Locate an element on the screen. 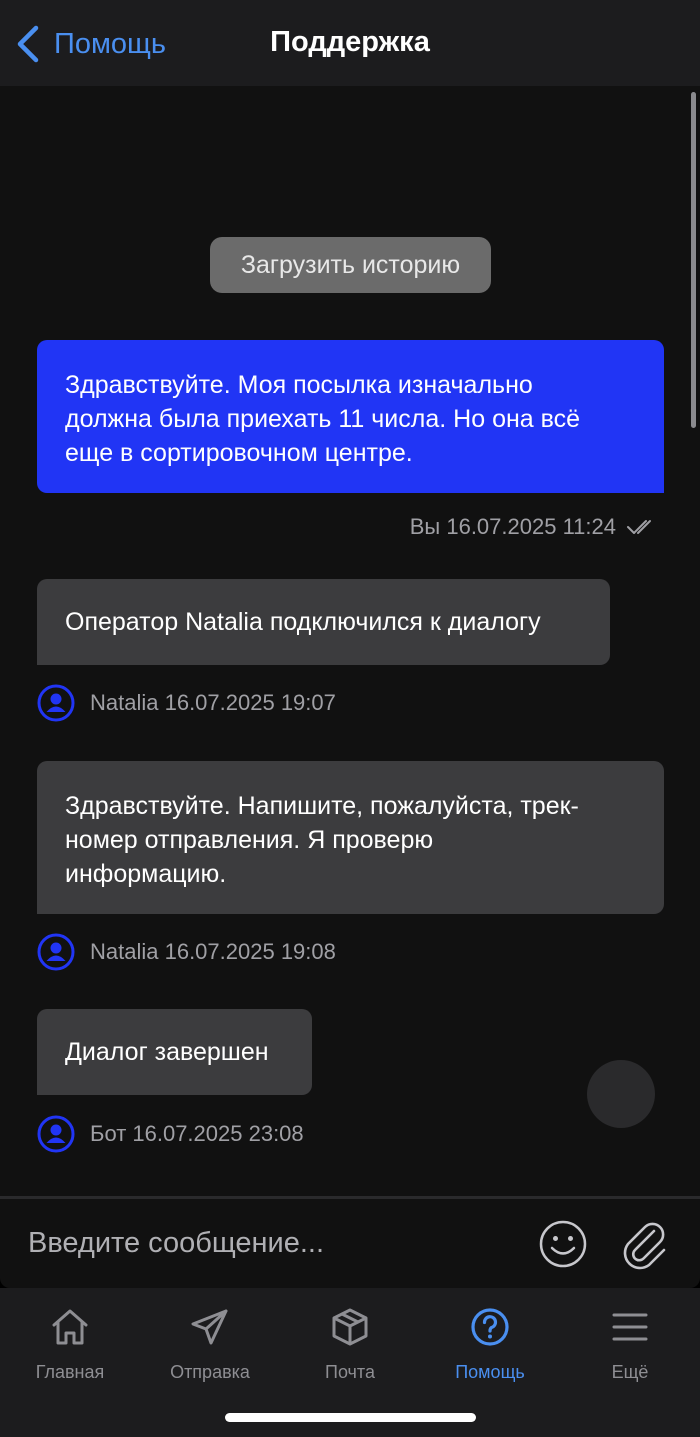  bottom-tab-bar: Главная Отправка Почта Помощь Ещё is located at coordinates (350, 1362).